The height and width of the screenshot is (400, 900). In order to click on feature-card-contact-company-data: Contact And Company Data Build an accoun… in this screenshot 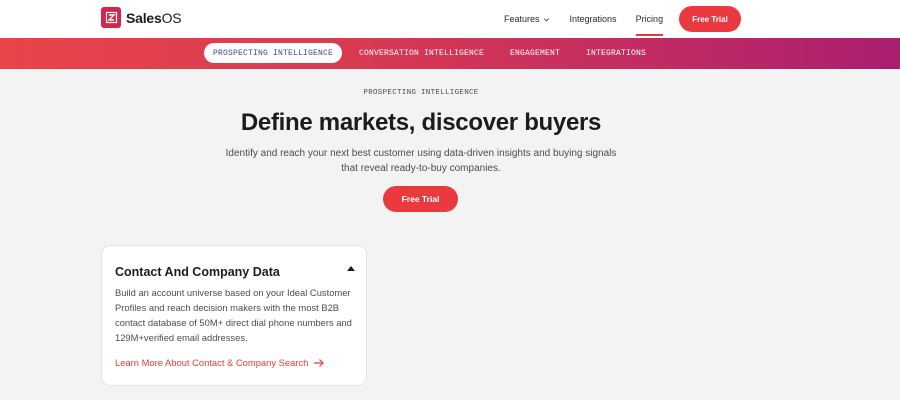, I will do `click(234, 315)`.